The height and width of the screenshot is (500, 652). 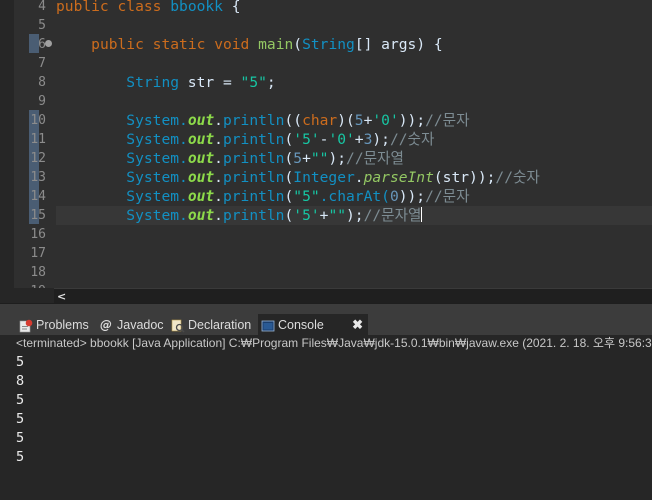 What do you see at coordinates (42, 101) in the screenshot?
I see `line-number: 9` at bounding box center [42, 101].